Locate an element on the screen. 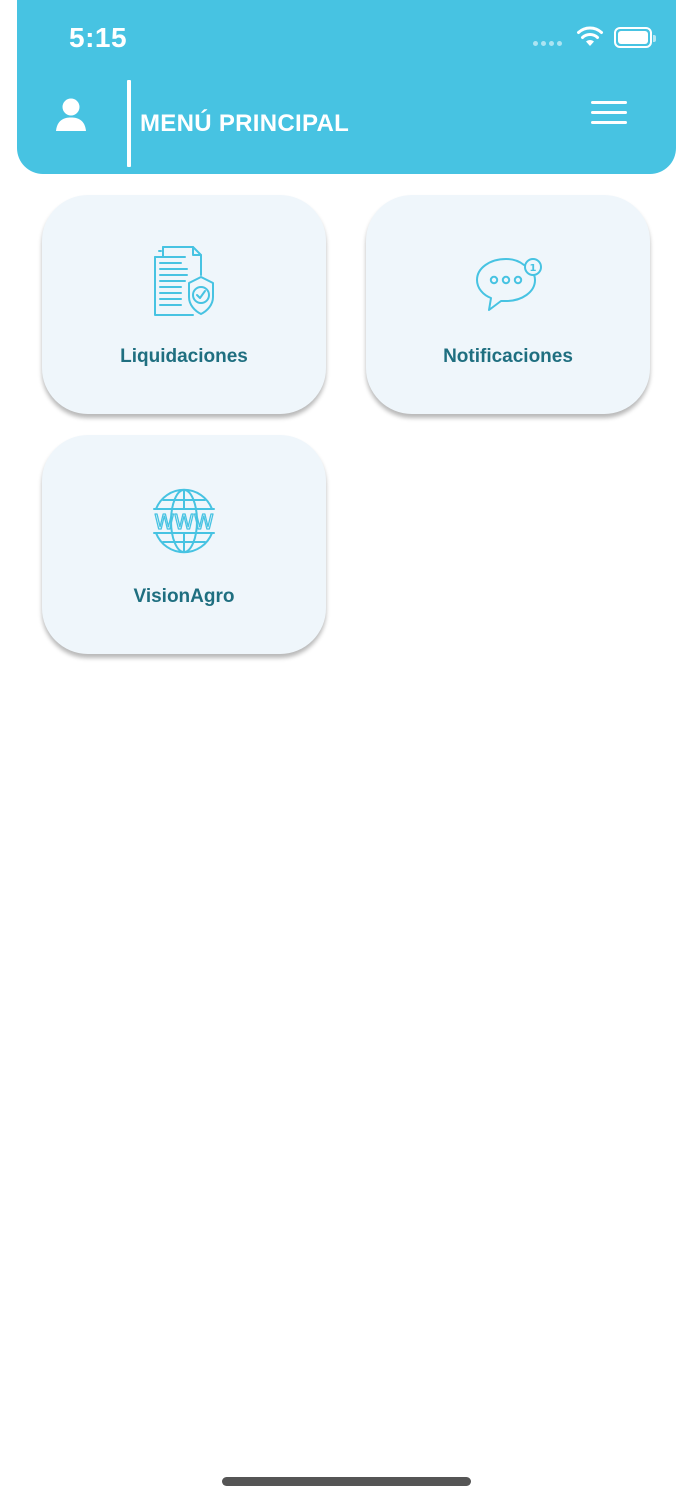 The height and width of the screenshot is (1500, 693). page-title: MENÚ PRINCIPAL is located at coordinates (245, 123).